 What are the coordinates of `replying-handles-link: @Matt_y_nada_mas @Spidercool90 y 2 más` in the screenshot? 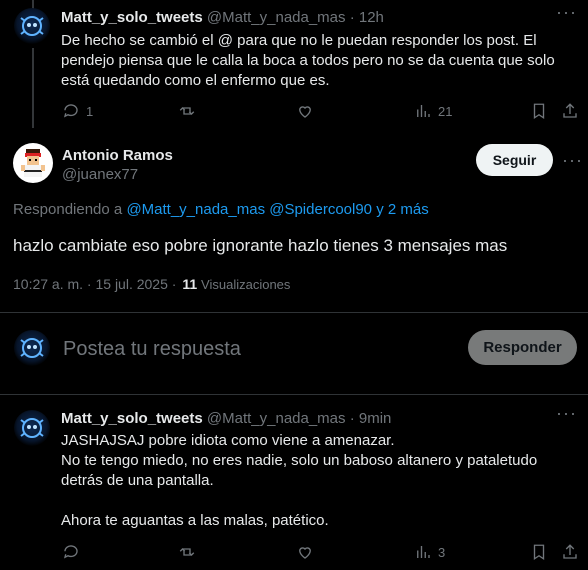 It's located at (277, 209).